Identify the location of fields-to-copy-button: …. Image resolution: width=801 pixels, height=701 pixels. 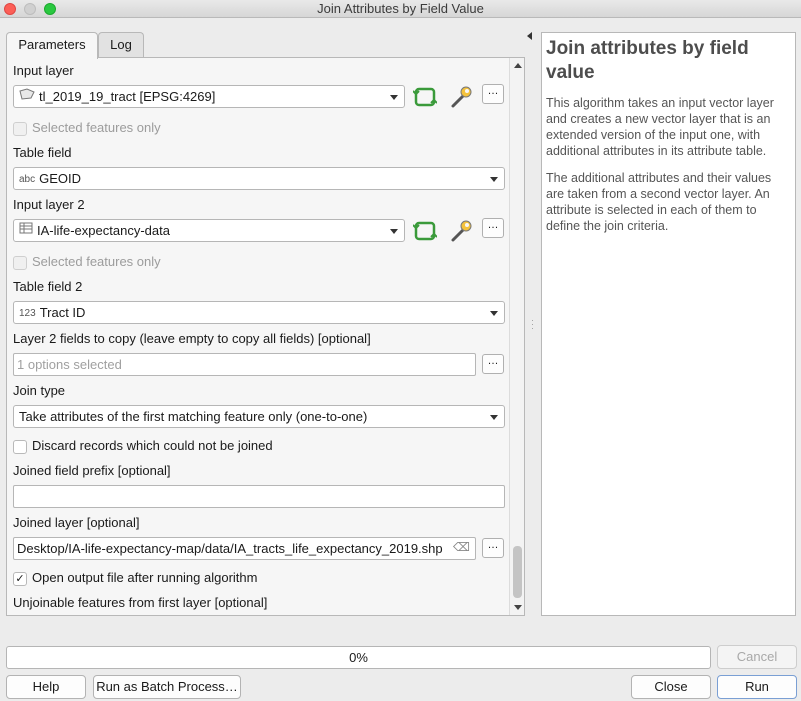
(493, 364).